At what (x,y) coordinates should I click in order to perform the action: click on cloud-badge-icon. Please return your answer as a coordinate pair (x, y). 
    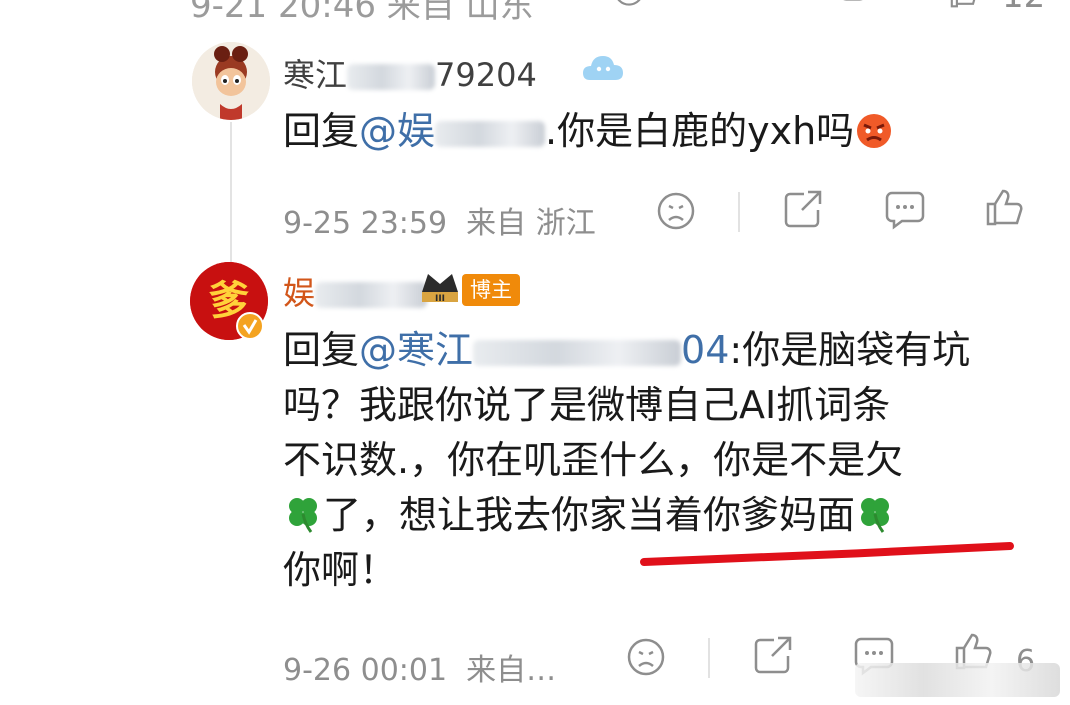
    Looking at the image, I should click on (603, 68).